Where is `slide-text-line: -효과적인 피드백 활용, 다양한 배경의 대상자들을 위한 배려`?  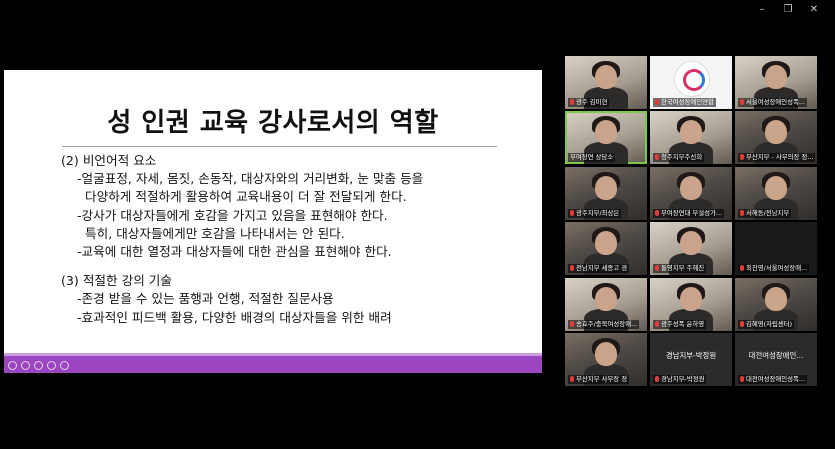 slide-text-line: -효과적인 피드백 활용, 다양한 배경의 대상자들을 위한 배려 is located at coordinates (226, 317).